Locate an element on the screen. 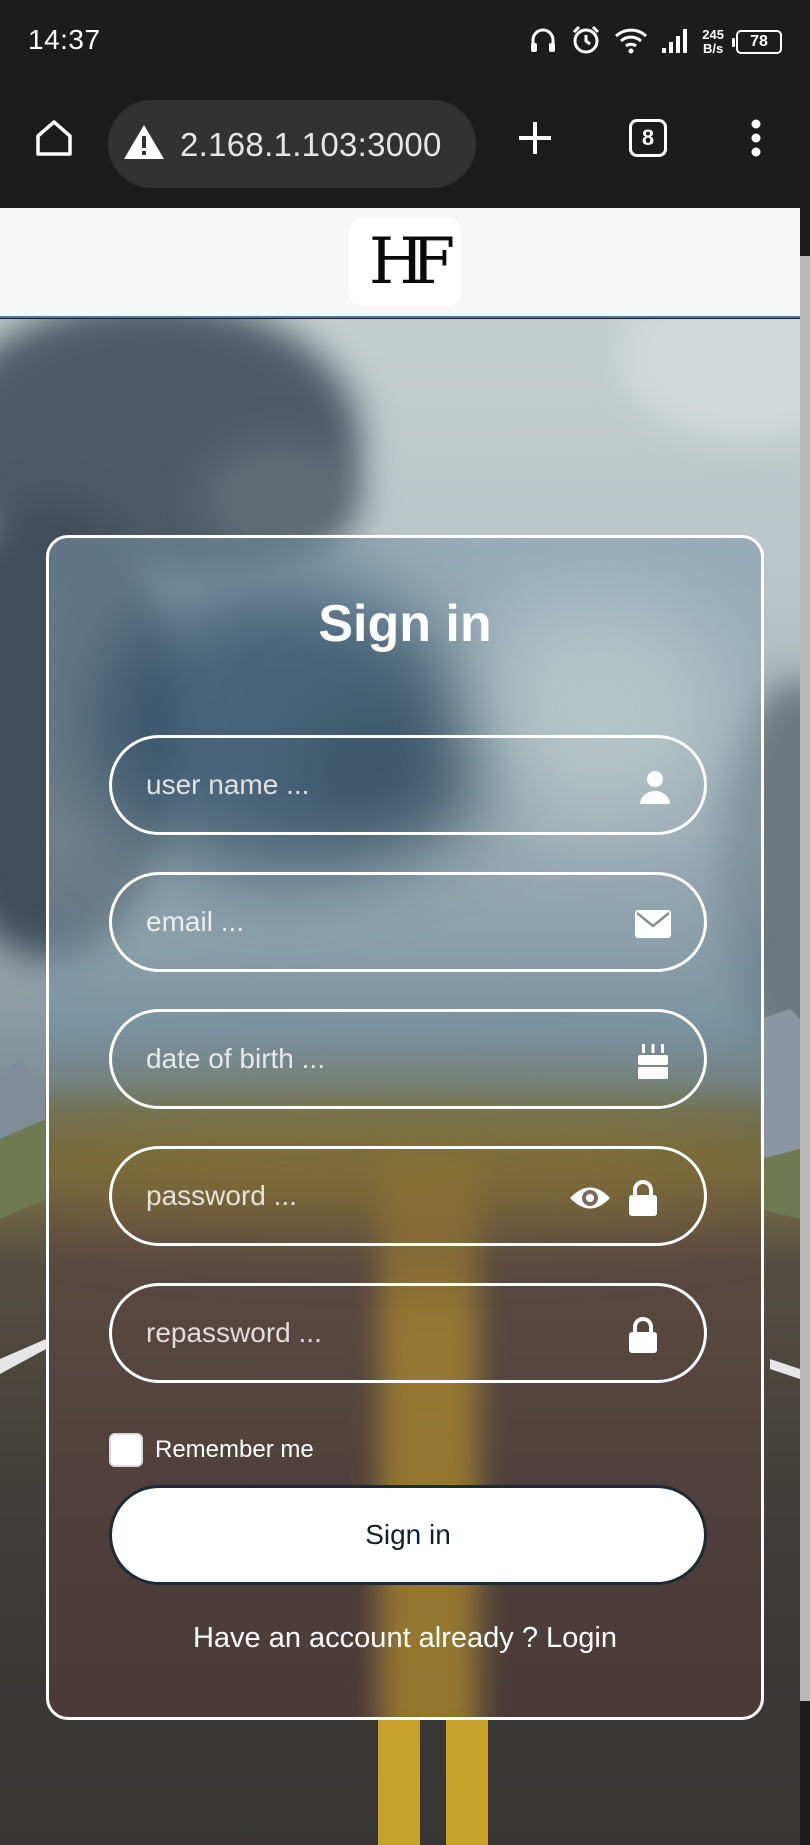  tab-count: 8 is located at coordinates (648, 138).